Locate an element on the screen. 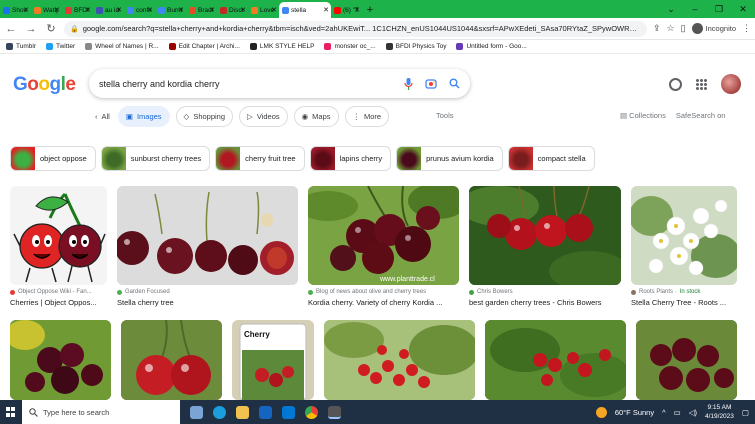 This screenshot has height=424, width=755. reading-list-icon: ▯ is located at coordinates (683, 28).